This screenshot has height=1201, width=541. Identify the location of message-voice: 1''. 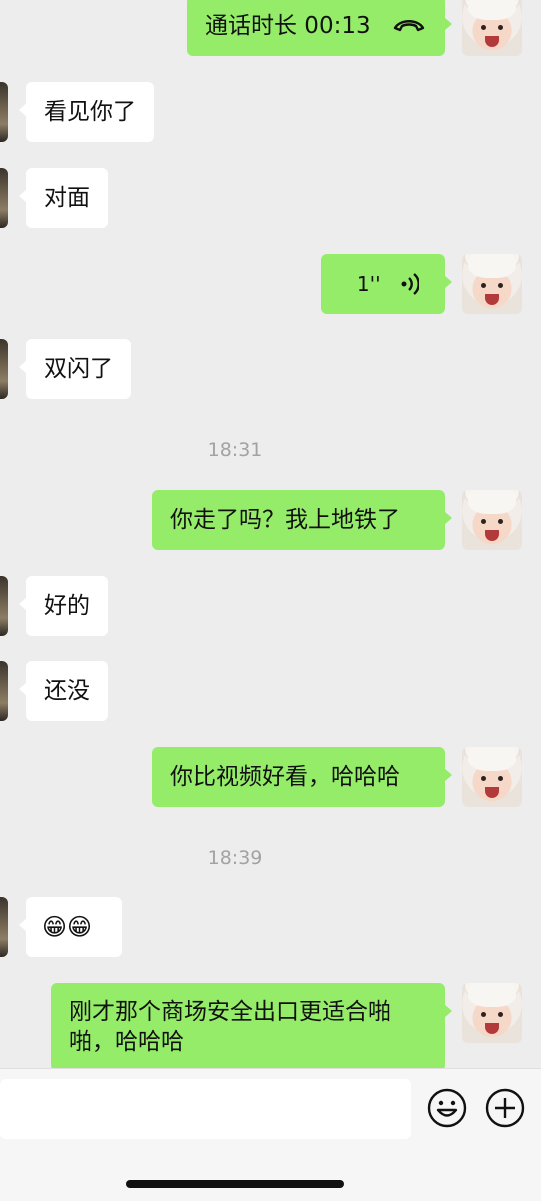
(386, 284).